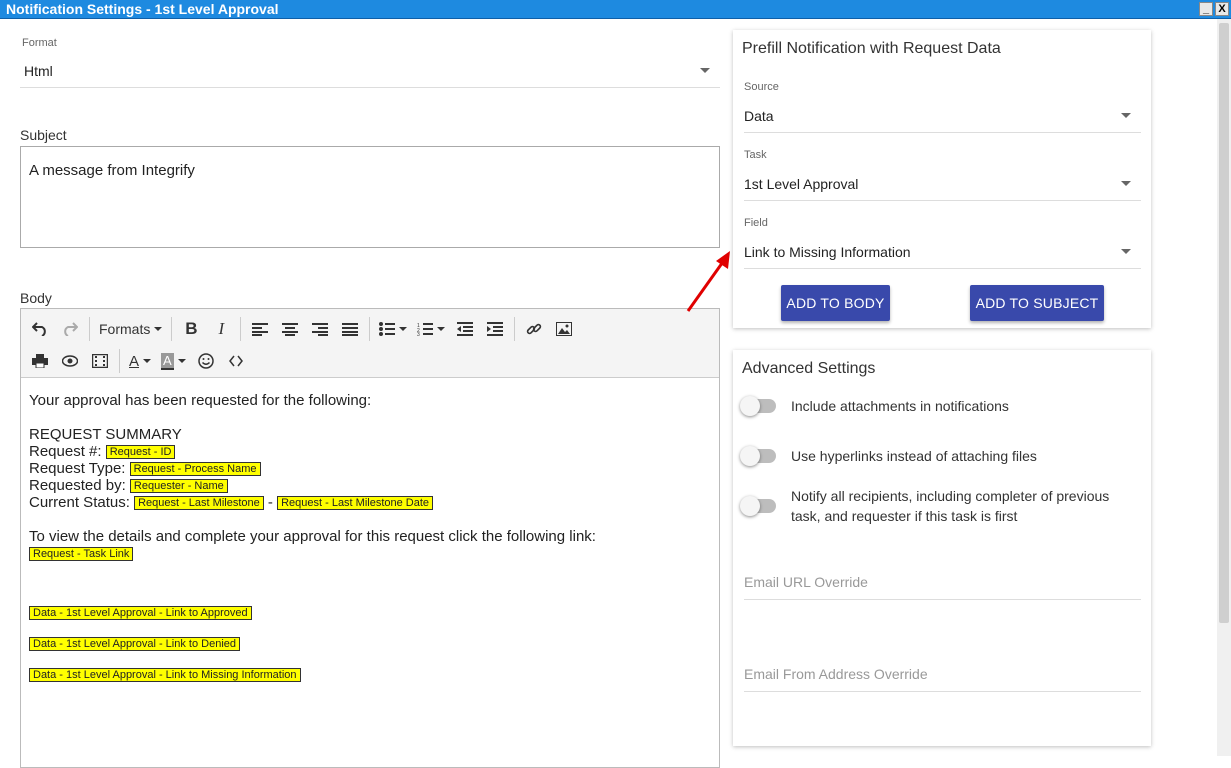 The image size is (1231, 768). I want to click on format-select: Html, so click(370, 71).